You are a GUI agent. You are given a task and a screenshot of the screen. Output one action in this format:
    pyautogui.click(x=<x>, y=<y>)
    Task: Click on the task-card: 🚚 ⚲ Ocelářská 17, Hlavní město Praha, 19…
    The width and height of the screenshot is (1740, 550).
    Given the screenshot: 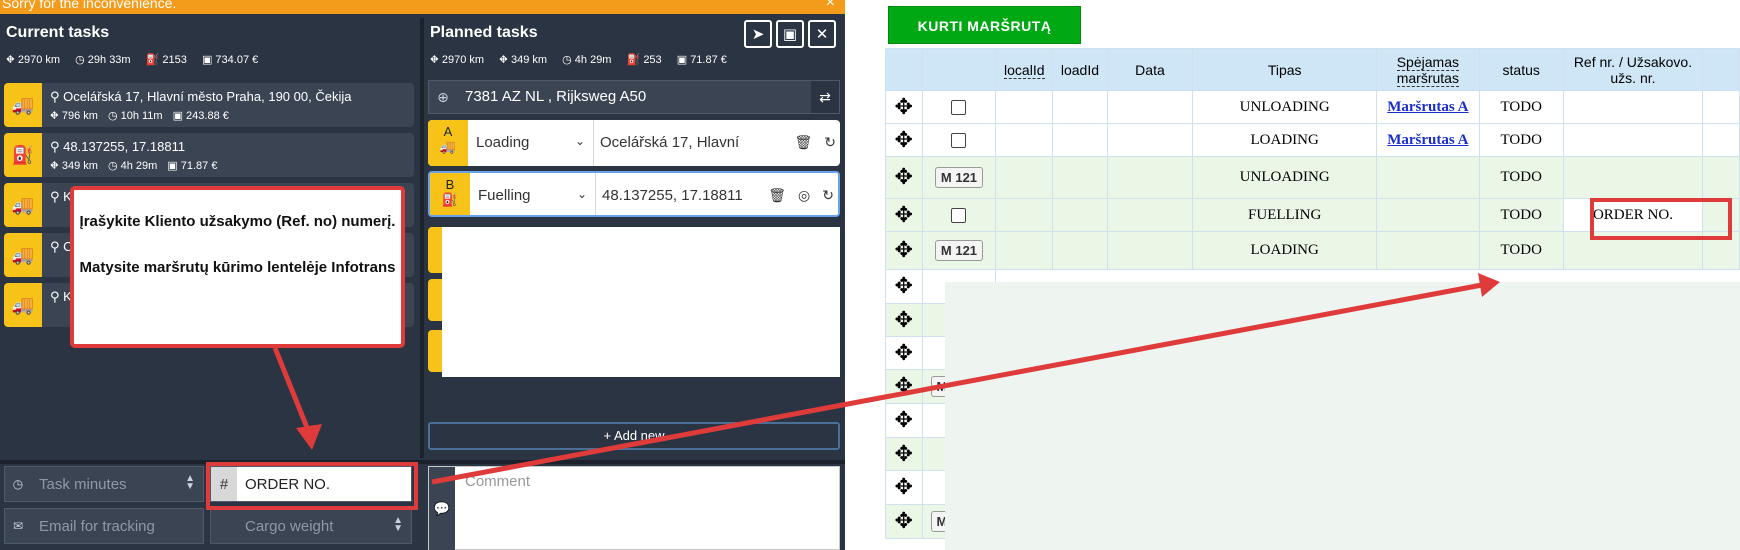 What is the action you would take?
    pyautogui.click(x=209, y=105)
    